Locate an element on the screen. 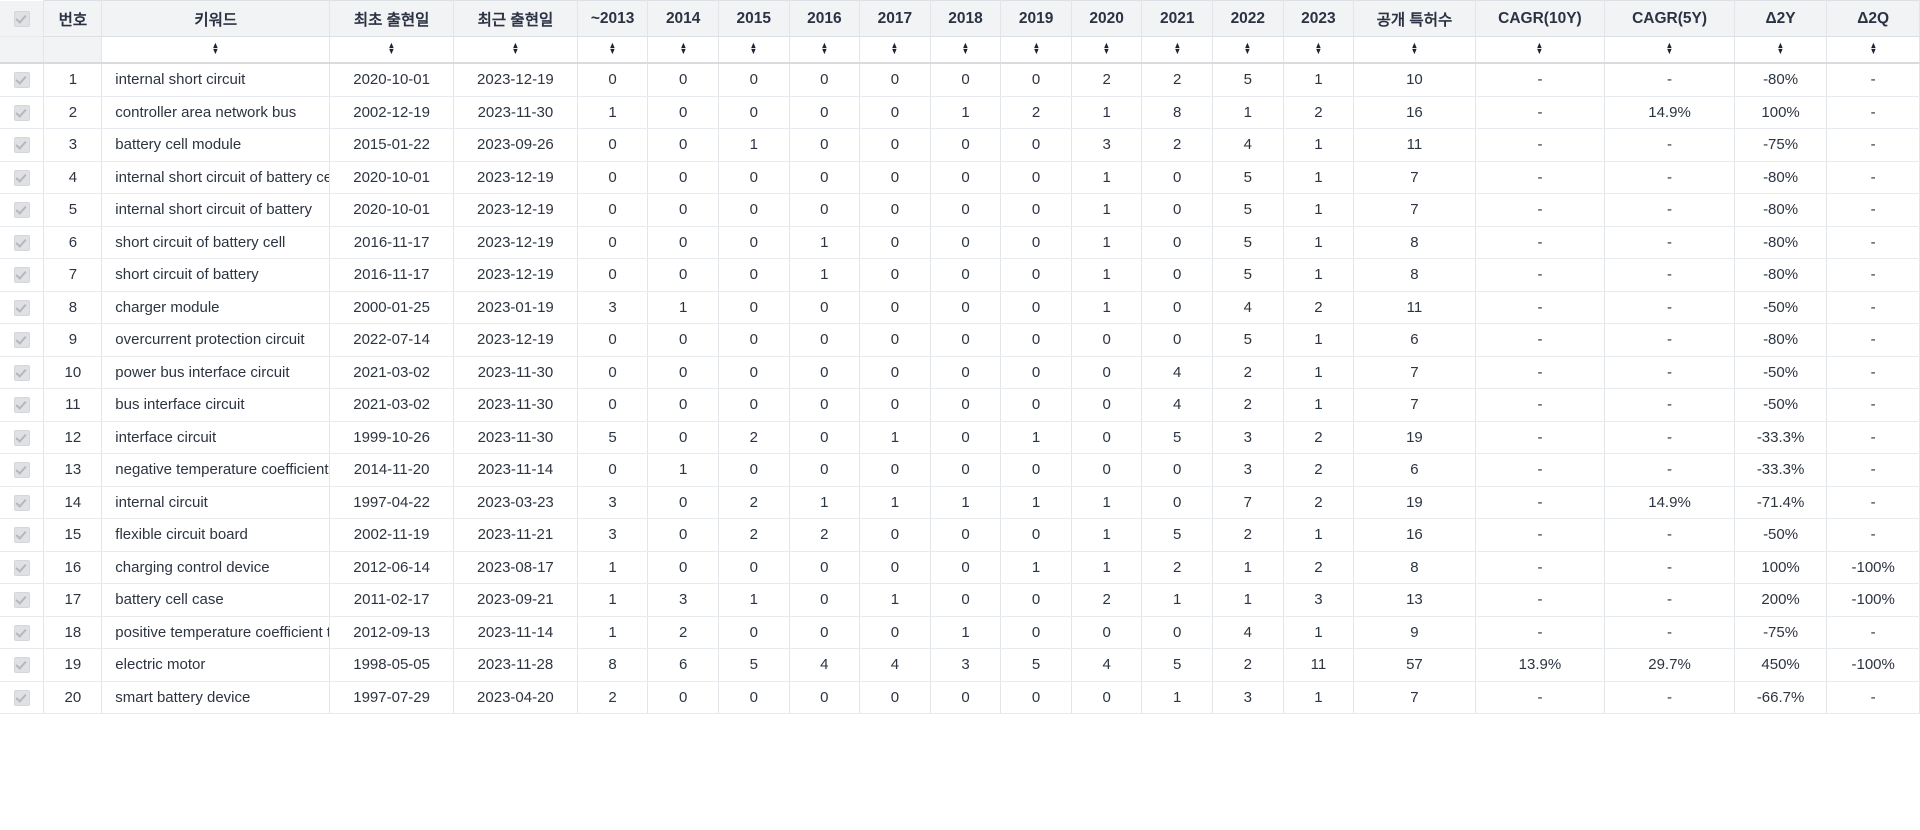 The width and height of the screenshot is (1920, 830). sort-toggle-y2016: ▲ ▼ is located at coordinates (825, 50).